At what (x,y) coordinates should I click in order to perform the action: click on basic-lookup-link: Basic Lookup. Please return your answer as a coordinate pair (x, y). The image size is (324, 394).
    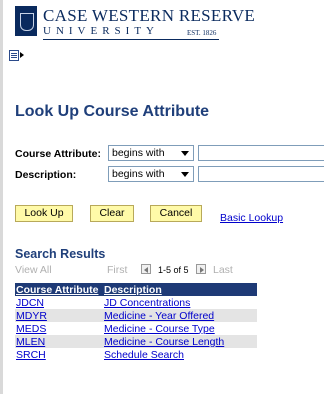
    Looking at the image, I should click on (251, 218).